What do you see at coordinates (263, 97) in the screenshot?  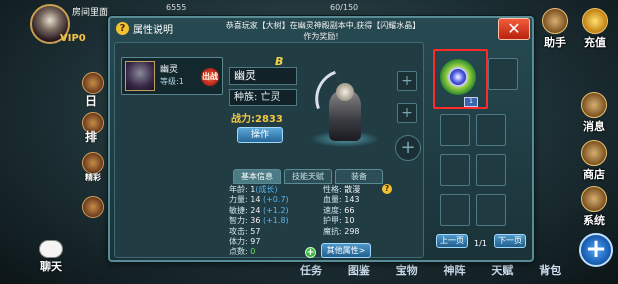 I see `hero-race: 种族: 亡灵` at bounding box center [263, 97].